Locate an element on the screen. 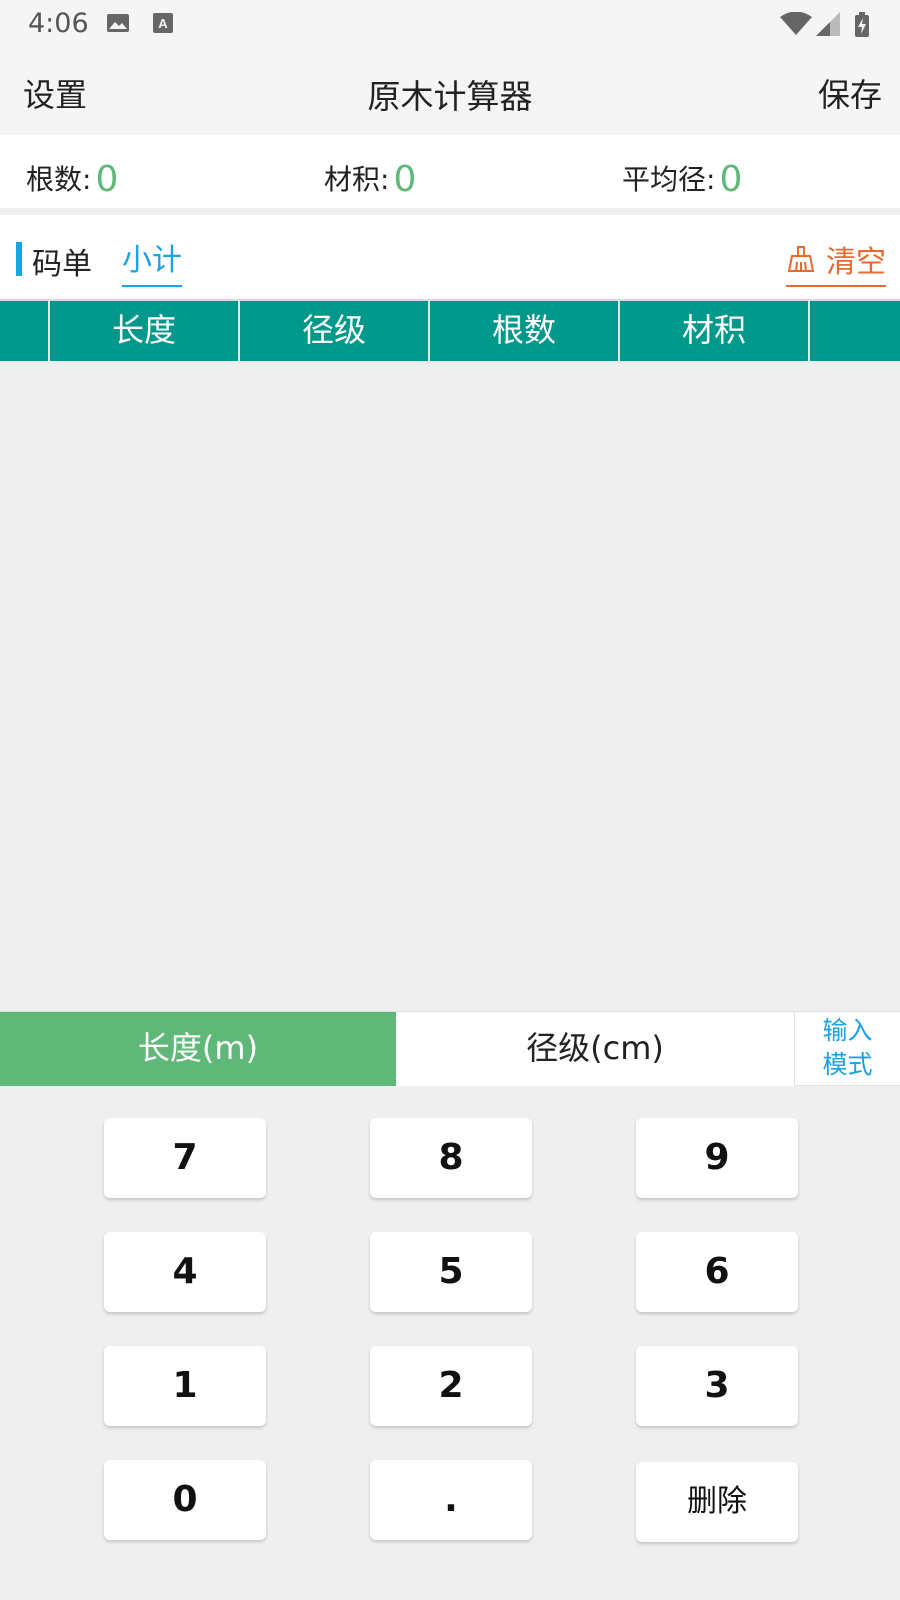  app-bar: 设置 原木计算器 保存 is located at coordinates (450, 91).